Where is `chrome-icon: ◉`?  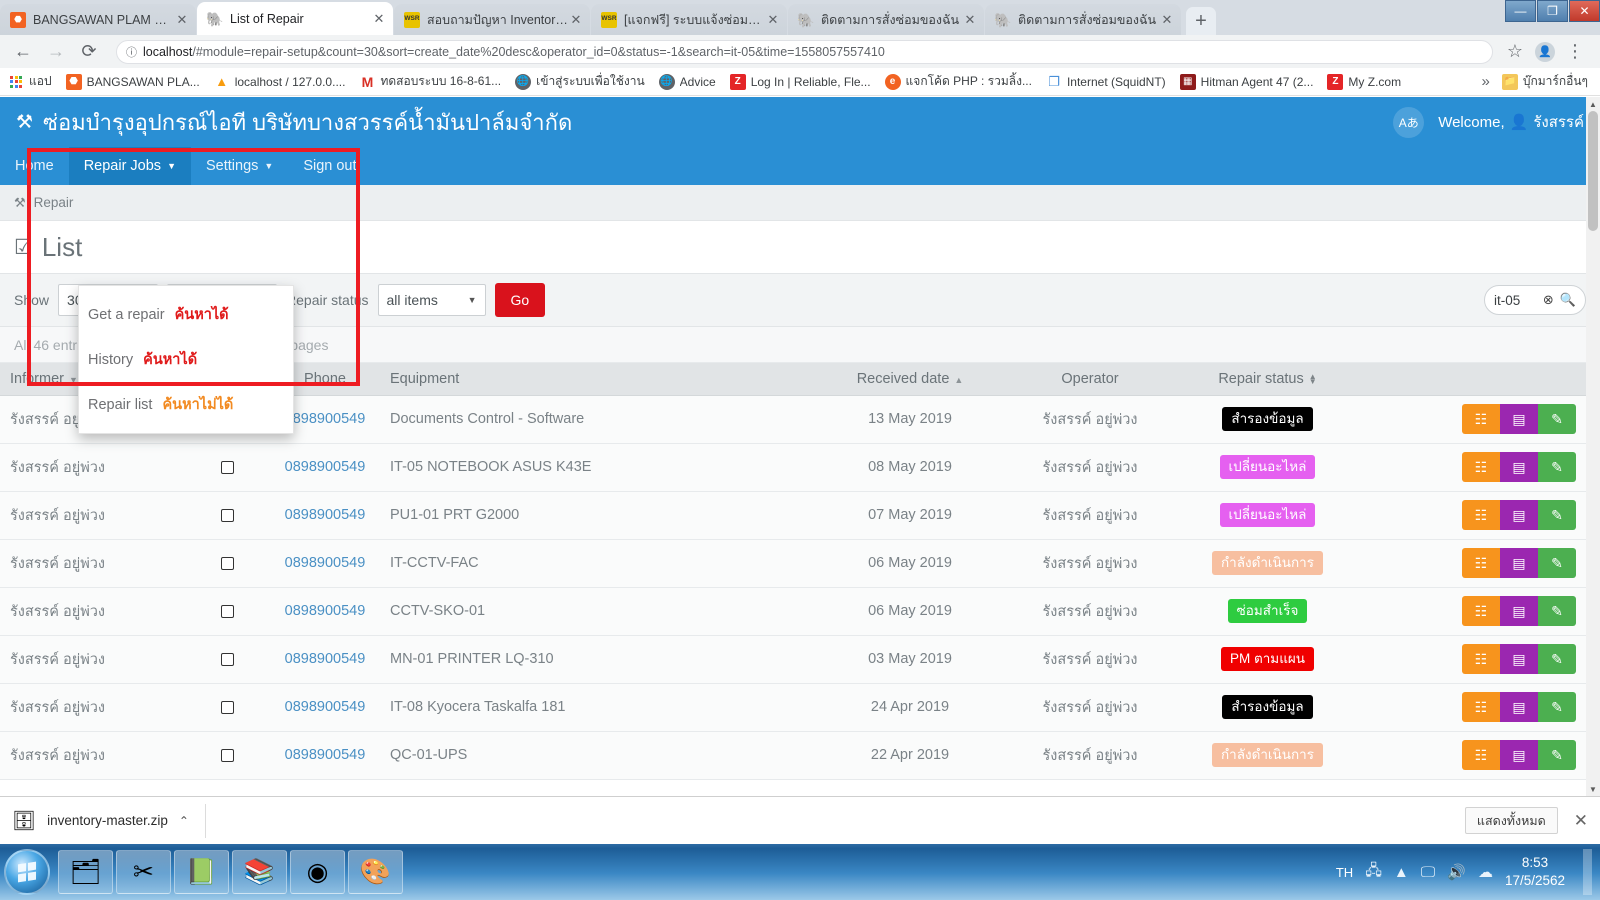
chrome-icon: ◉ is located at coordinates (317, 872).